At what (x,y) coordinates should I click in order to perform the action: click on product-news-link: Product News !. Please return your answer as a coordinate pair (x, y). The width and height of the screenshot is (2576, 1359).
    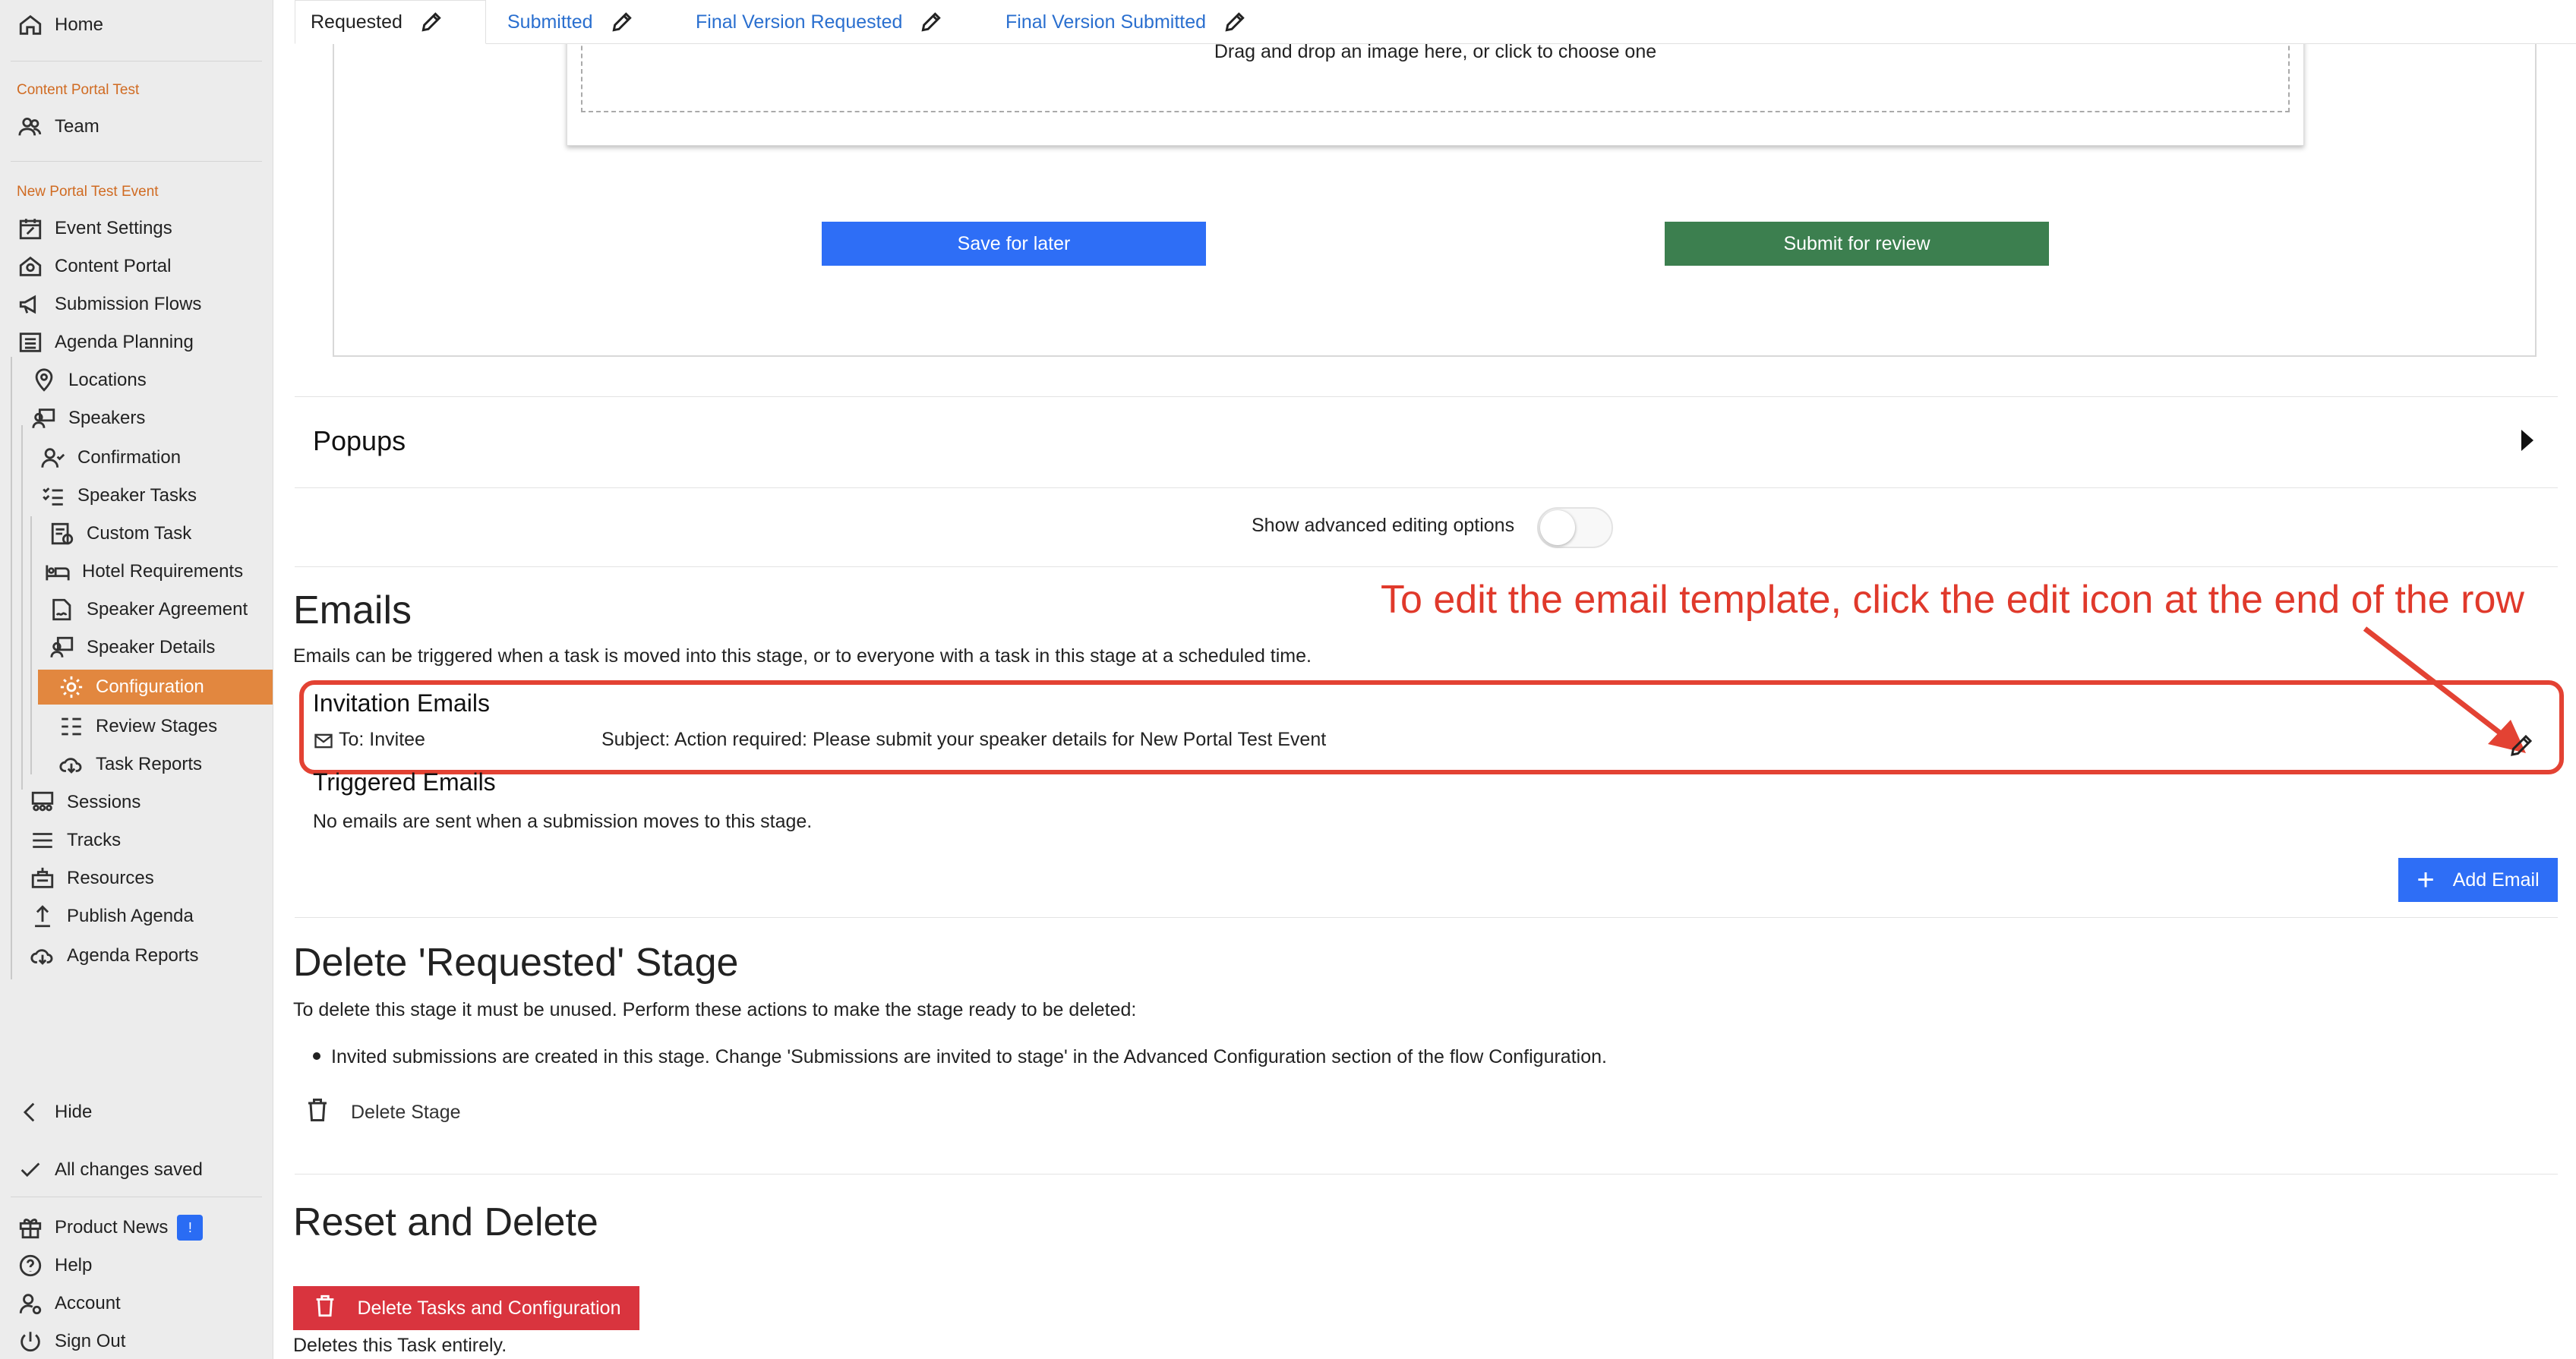
    Looking at the image, I should click on (136, 1227).